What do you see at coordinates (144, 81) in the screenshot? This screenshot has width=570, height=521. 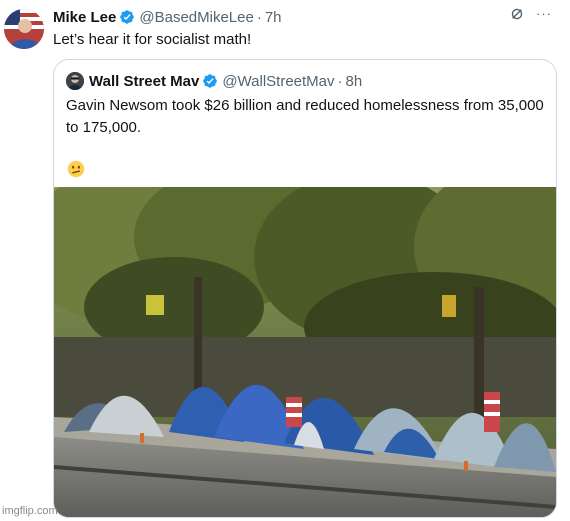 I see `quoted-author-name: Wall Street Mav` at bounding box center [144, 81].